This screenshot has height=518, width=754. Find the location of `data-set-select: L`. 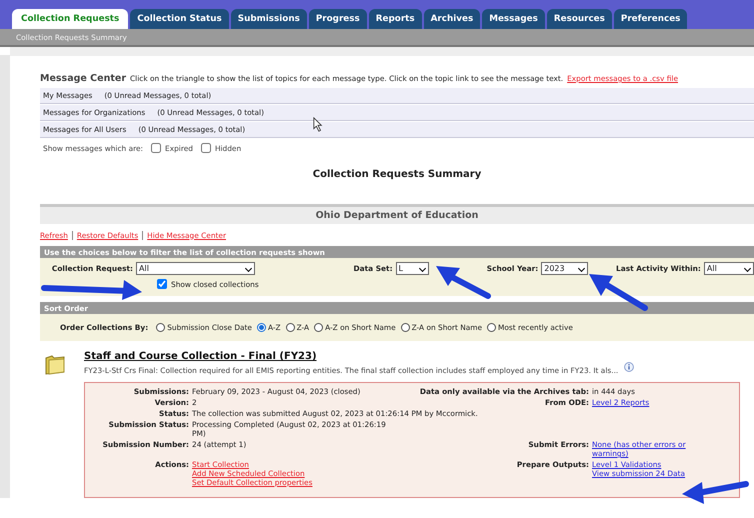

data-set-select: L is located at coordinates (412, 268).